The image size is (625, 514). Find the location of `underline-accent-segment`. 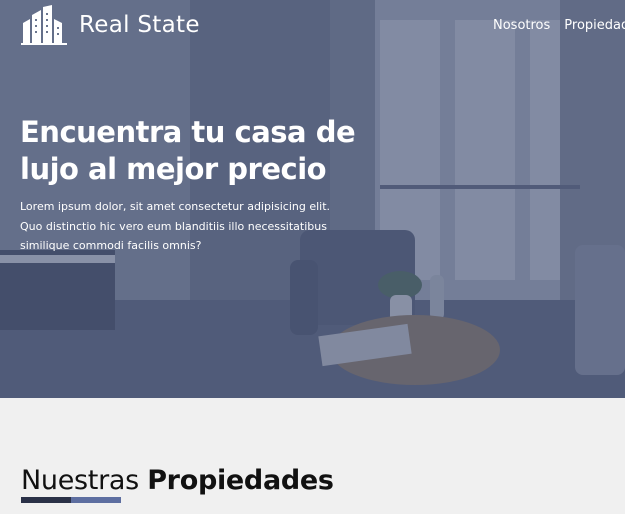

underline-accent-segment is located at coordinates (96, 500).